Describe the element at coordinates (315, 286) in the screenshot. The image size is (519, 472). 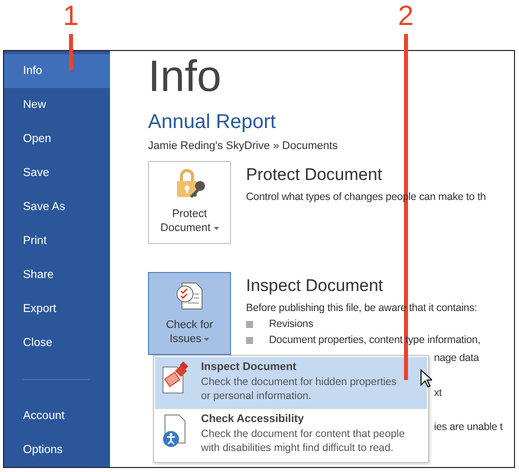
I see `section-heading: Inspect Document` at that location.